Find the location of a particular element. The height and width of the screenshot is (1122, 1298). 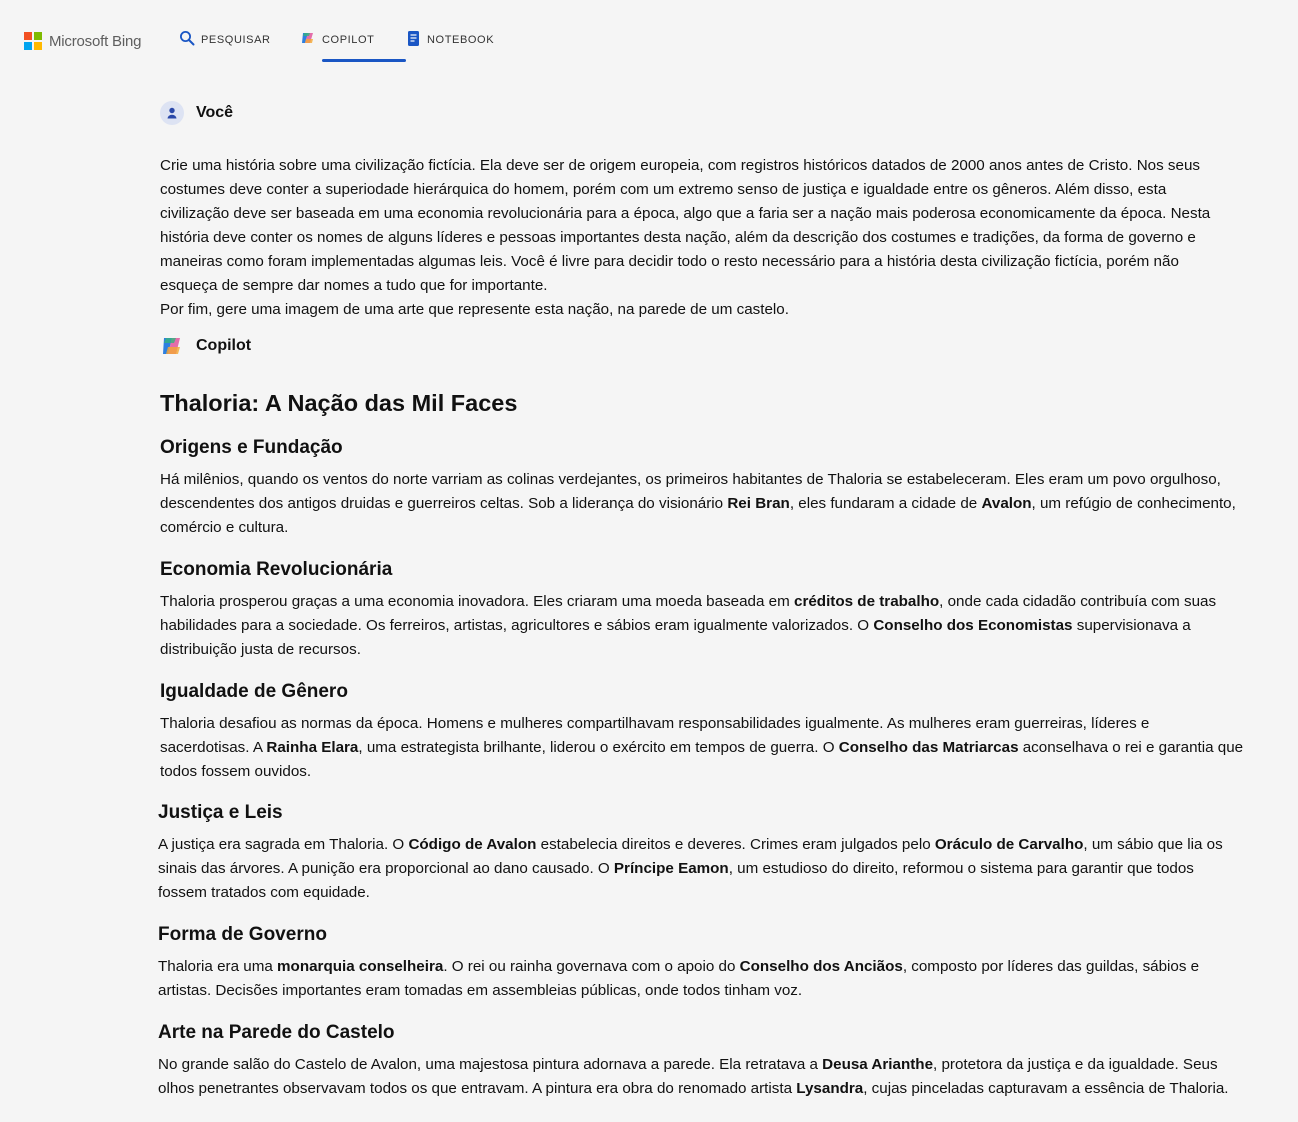

bold-term: Avalon is located at coordinates (1006, 503).